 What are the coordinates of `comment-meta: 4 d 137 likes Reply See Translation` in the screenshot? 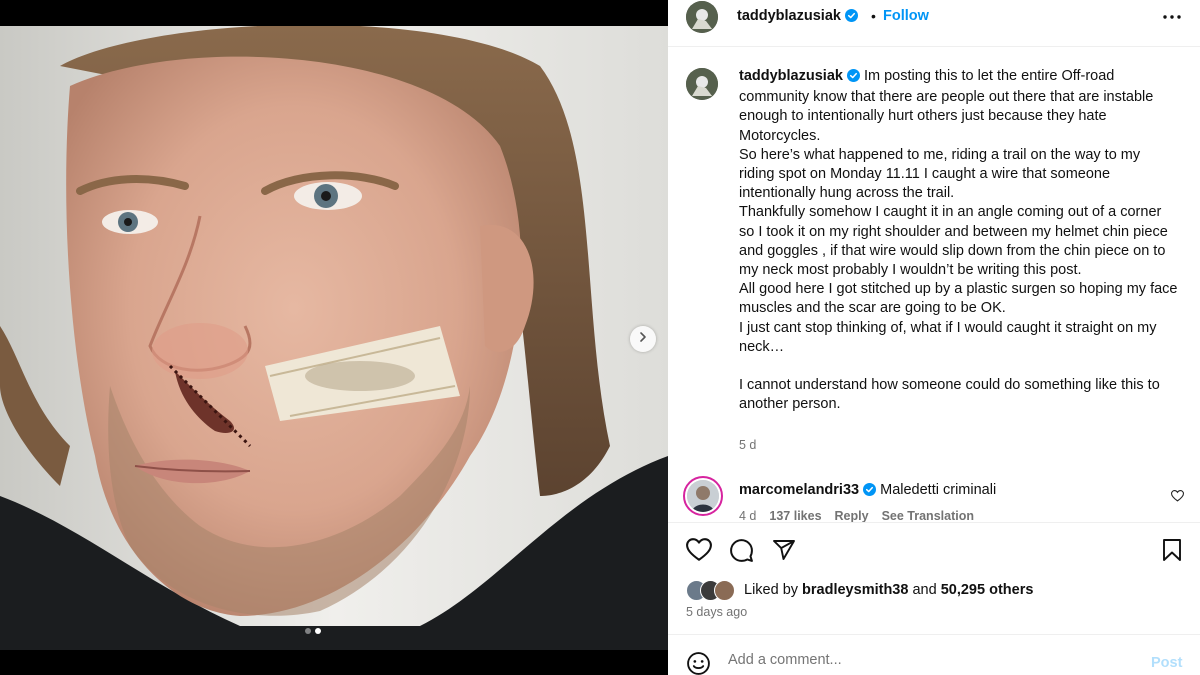 It's located at (856, 516).